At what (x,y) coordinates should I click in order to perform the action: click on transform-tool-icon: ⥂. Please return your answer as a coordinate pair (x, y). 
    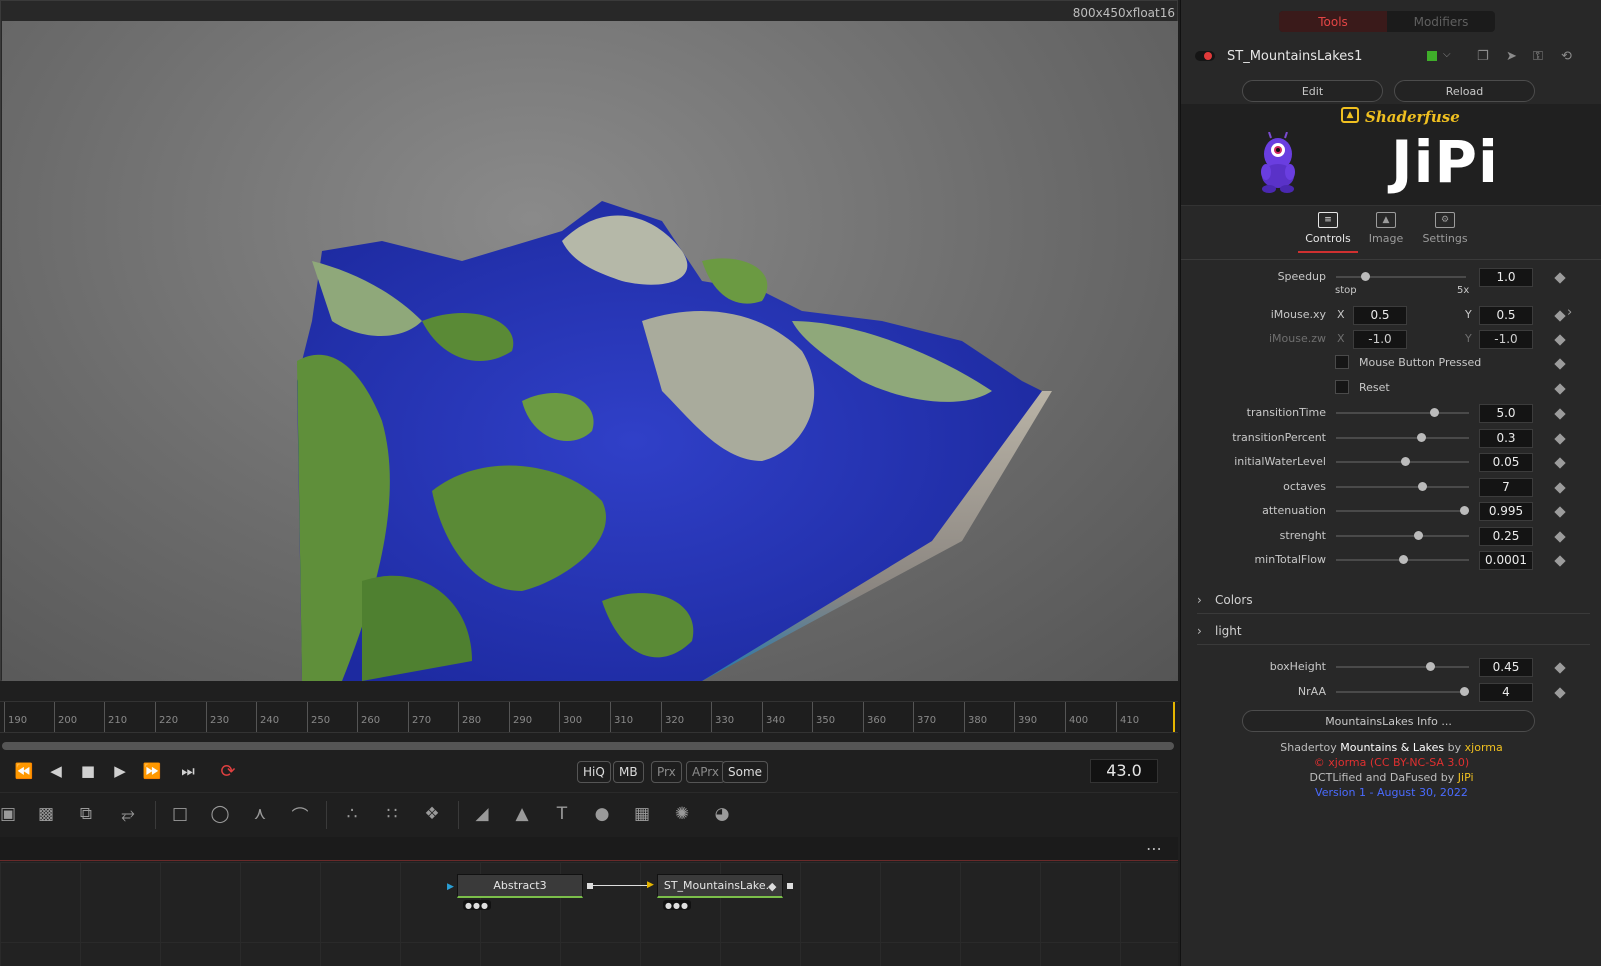
    Looking at the image, I should click on (128, 814).